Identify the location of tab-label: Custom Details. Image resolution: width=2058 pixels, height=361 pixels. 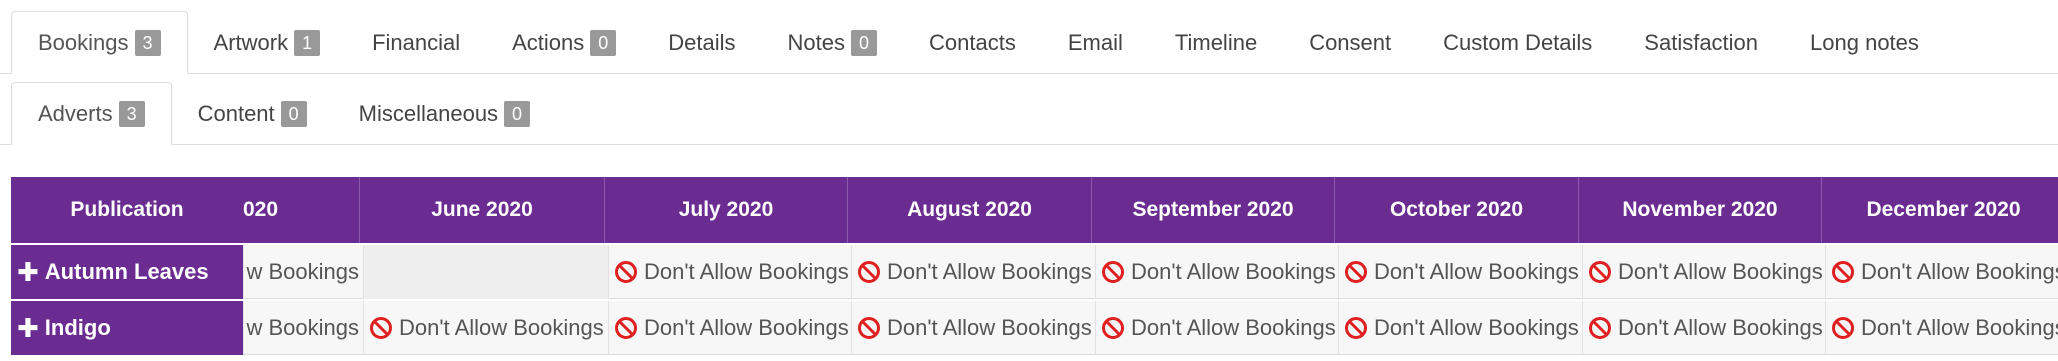
(1518, 42).